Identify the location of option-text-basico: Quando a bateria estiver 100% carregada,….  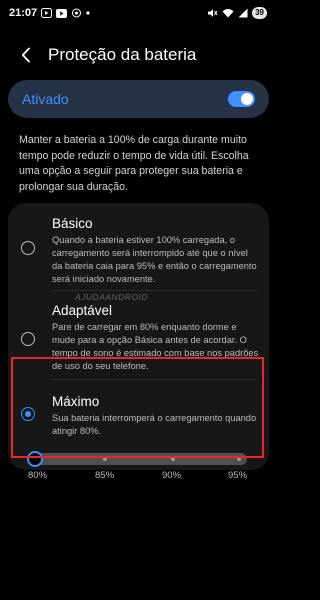
(154, 259).